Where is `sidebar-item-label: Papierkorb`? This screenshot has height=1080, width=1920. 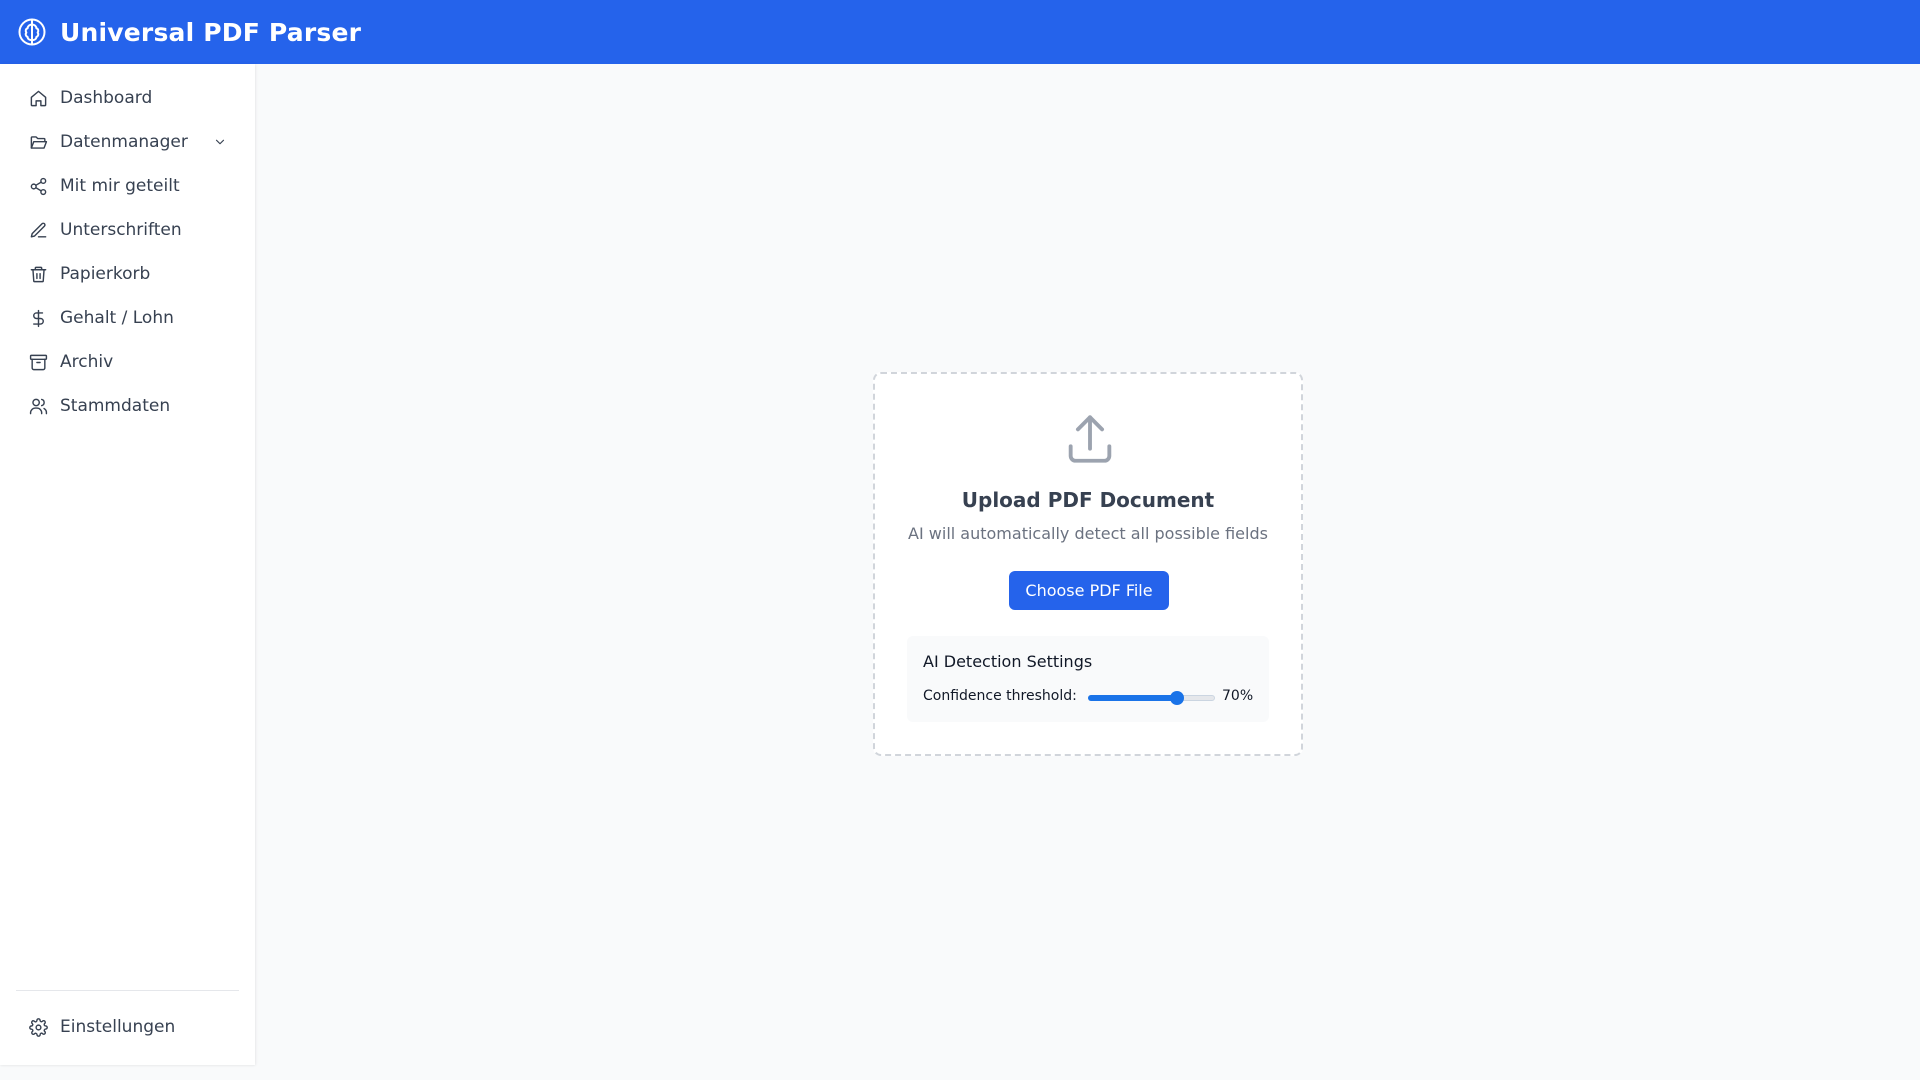
sidebar-item-label: Papierkorb is located at coordinates (105, 274).